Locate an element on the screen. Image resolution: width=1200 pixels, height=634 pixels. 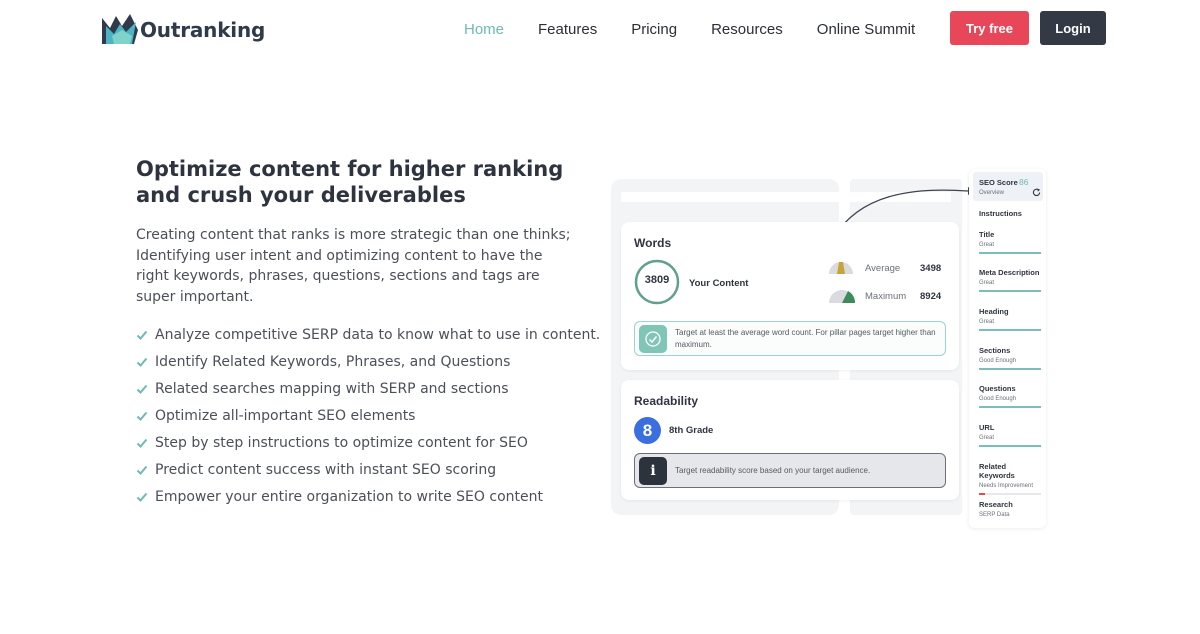
logo-mark-icon is located at coordinates (120, 29).